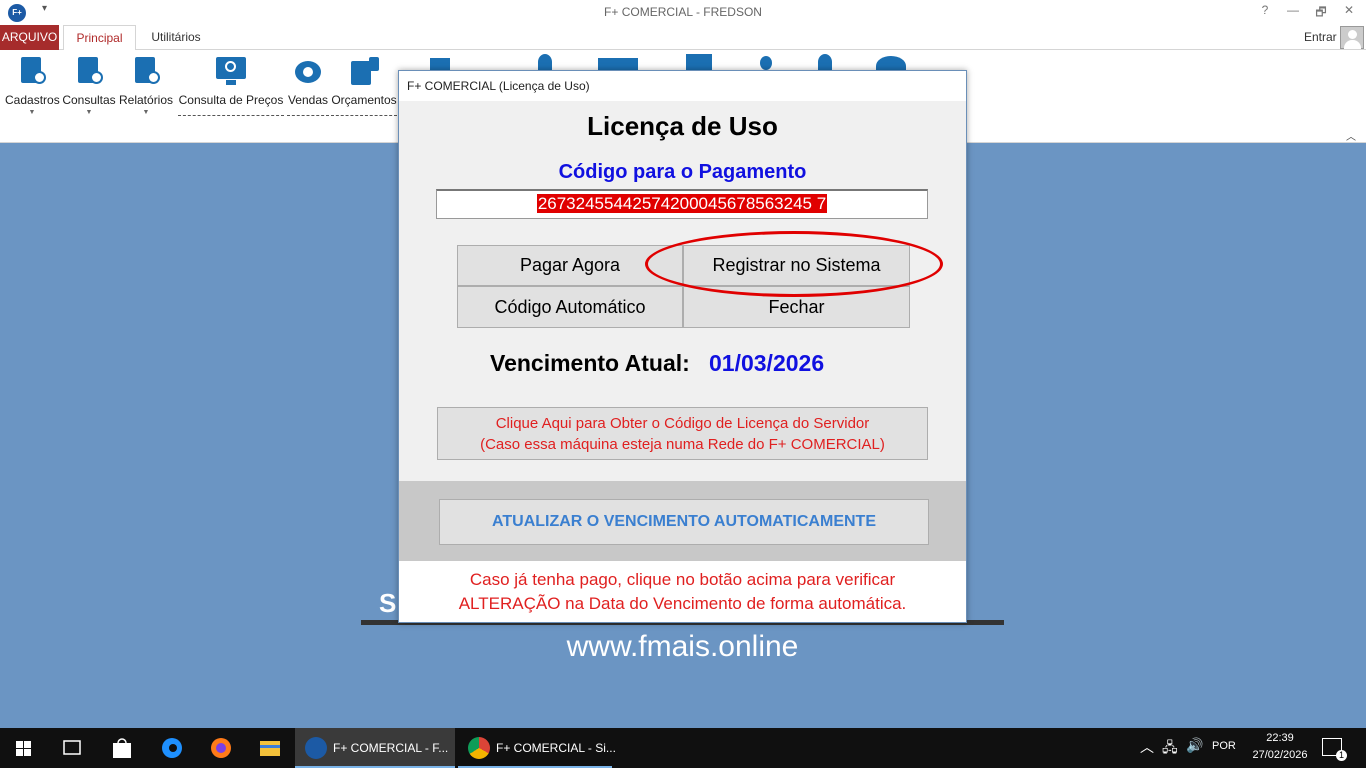  I want to click on payment-code-value: 26732455442574200045678563245 7, so click(682, 203).